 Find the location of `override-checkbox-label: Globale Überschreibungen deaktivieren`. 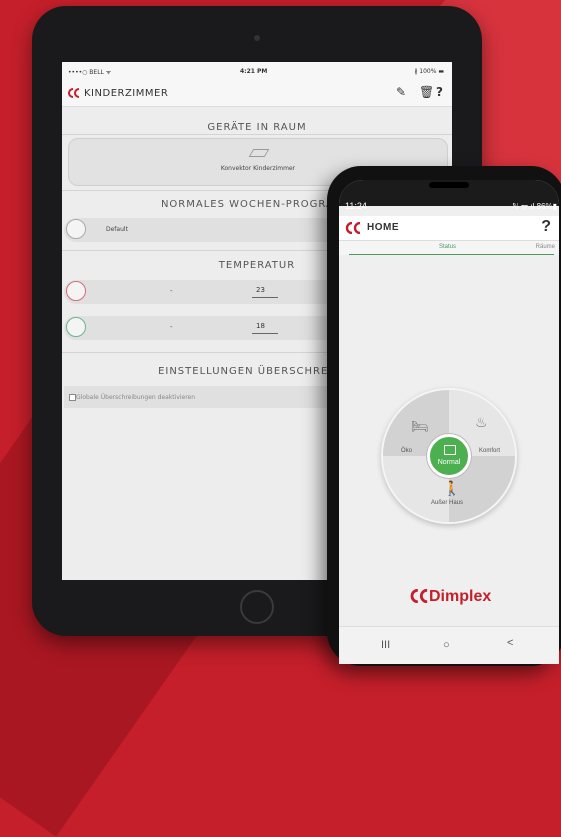

override-checkbox-label: Globale Überschreibungen deaktivieren is located at coordinates (136, 397).